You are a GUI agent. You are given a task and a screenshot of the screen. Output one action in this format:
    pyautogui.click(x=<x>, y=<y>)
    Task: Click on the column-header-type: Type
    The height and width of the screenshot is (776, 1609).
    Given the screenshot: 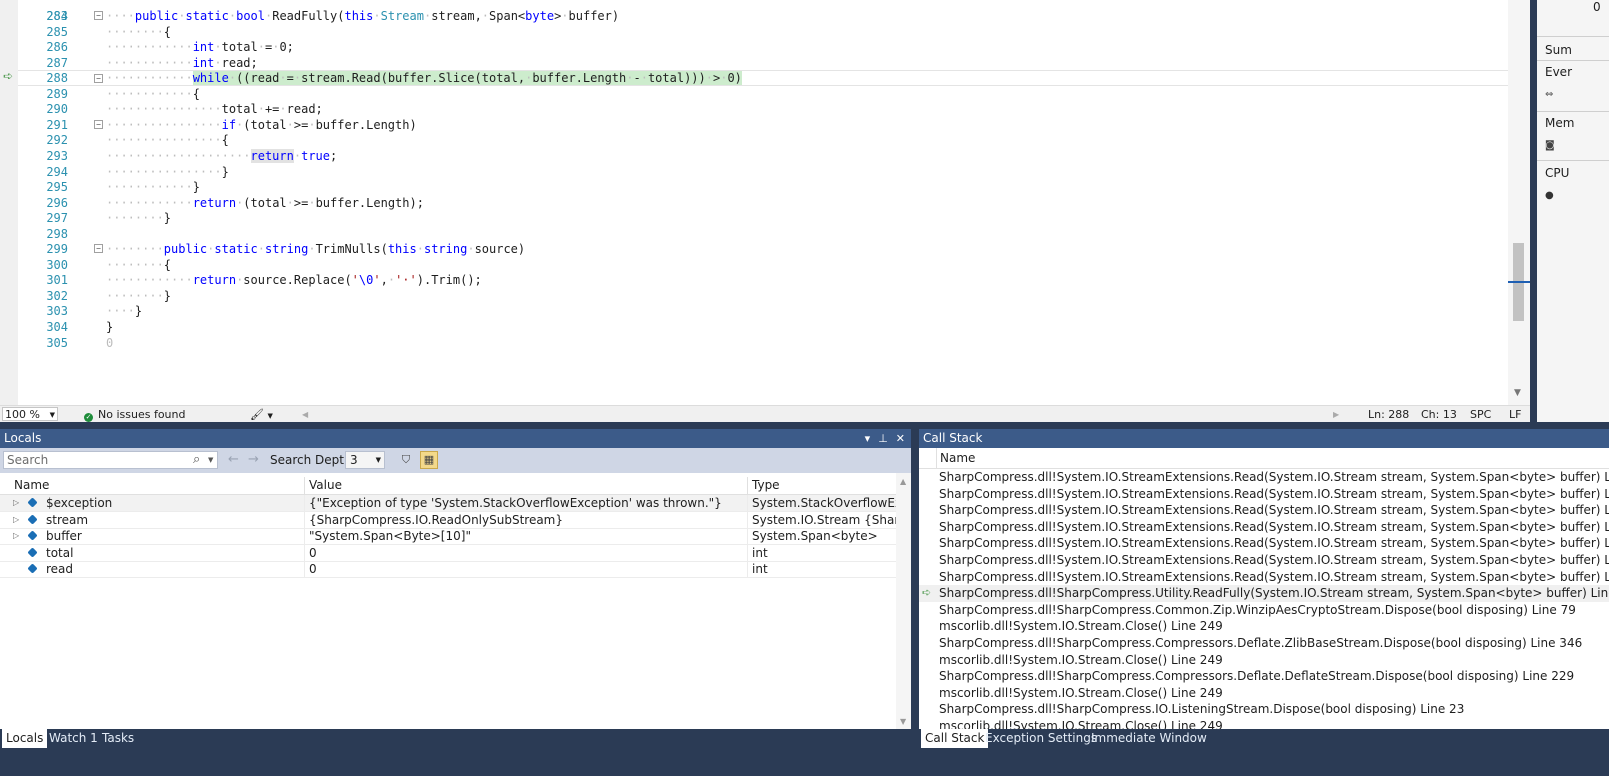 What is the action you would take?
    pyautogui.click(x=821, y=485)
    